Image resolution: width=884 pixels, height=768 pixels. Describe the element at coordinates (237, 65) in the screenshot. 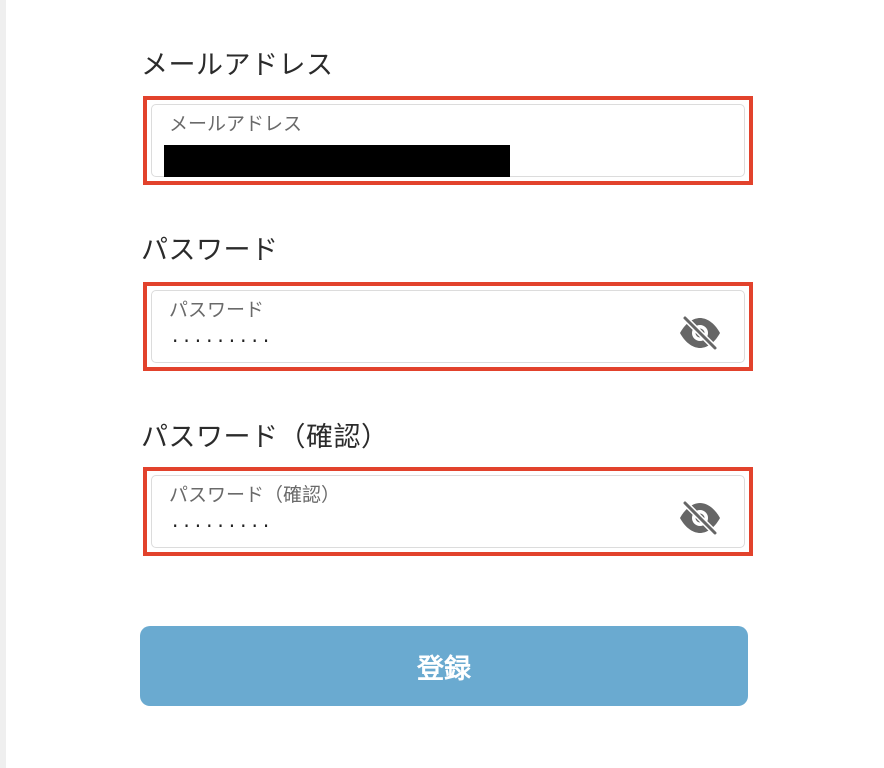

I see `email-field-title: メールアドレス` at that location.